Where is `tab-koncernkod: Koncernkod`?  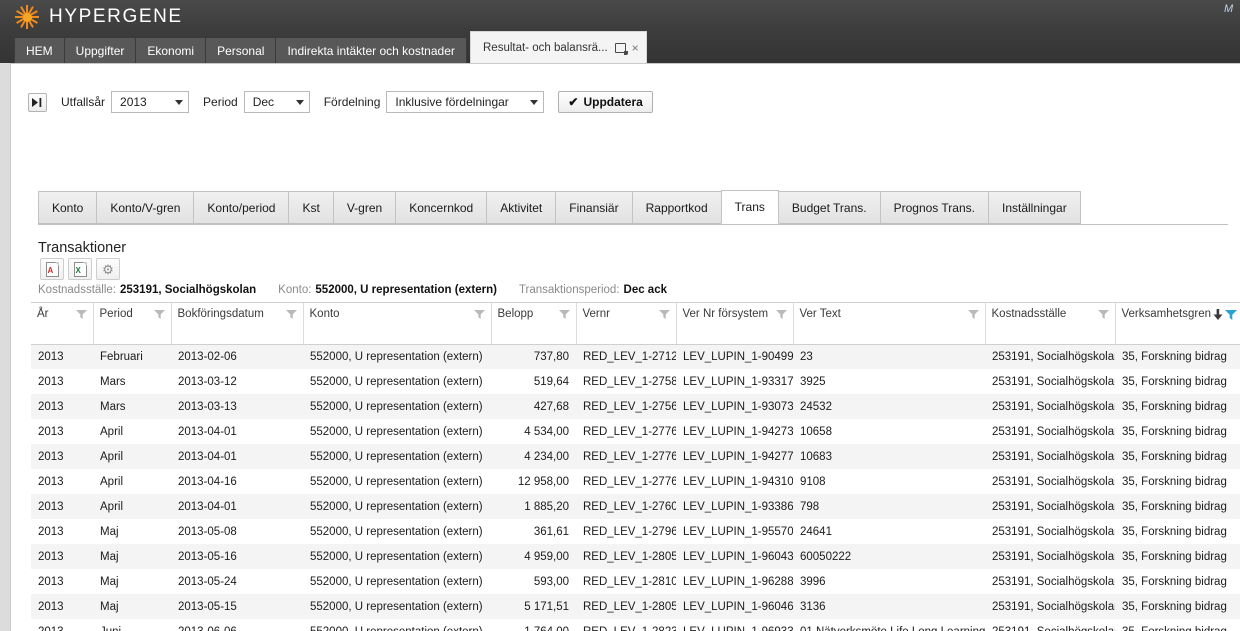 tab-koncernkod: Koncernkod is located at coordinates (441, 207).